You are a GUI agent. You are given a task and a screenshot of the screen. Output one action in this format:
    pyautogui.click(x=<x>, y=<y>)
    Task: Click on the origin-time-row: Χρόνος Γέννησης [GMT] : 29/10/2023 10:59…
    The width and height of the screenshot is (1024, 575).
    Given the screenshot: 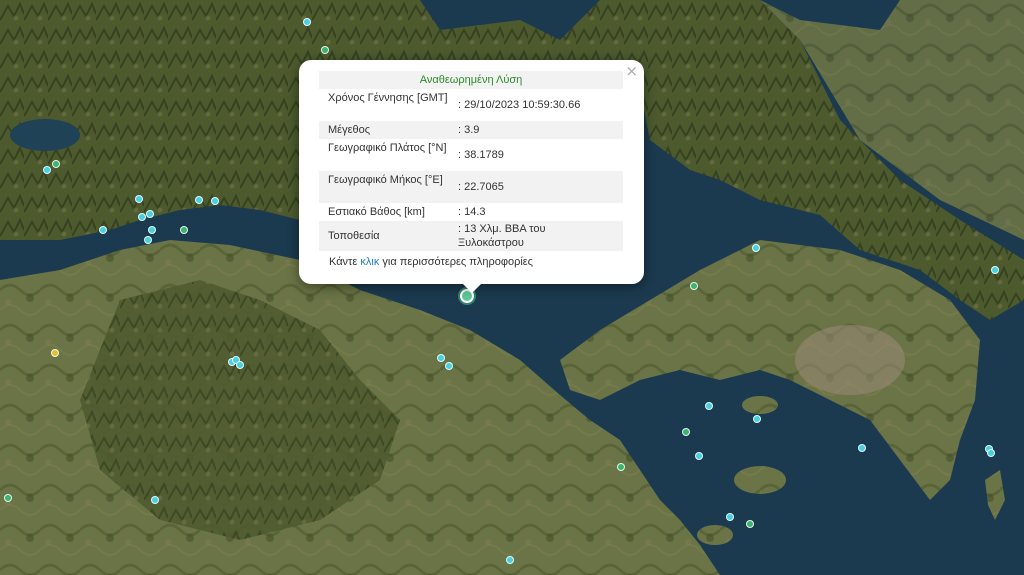 What is the action you would take?
    pyautogui.click(x=471, y=105)
    